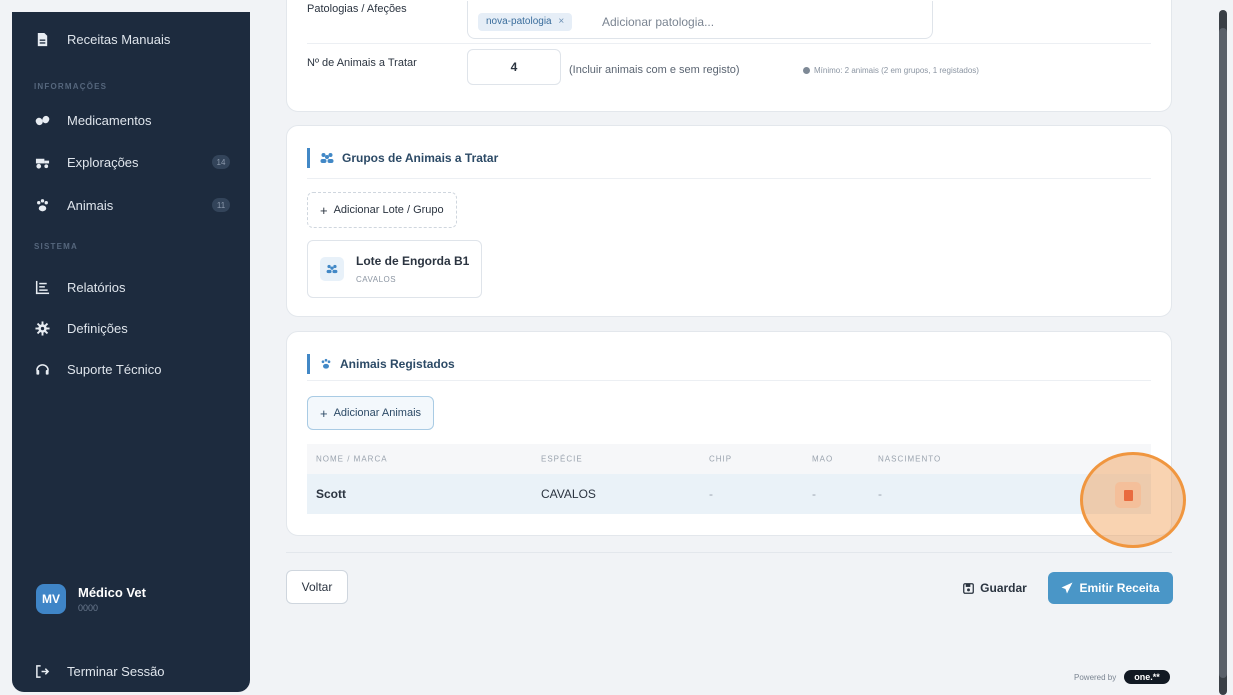 Image resolution: width=1233 pixels, height=695 pixels. What do you see at coordinates (109, 120) in the screenshot?
I see `sidebar-item-label: Medicamentos` at bounding box center [109, 120].